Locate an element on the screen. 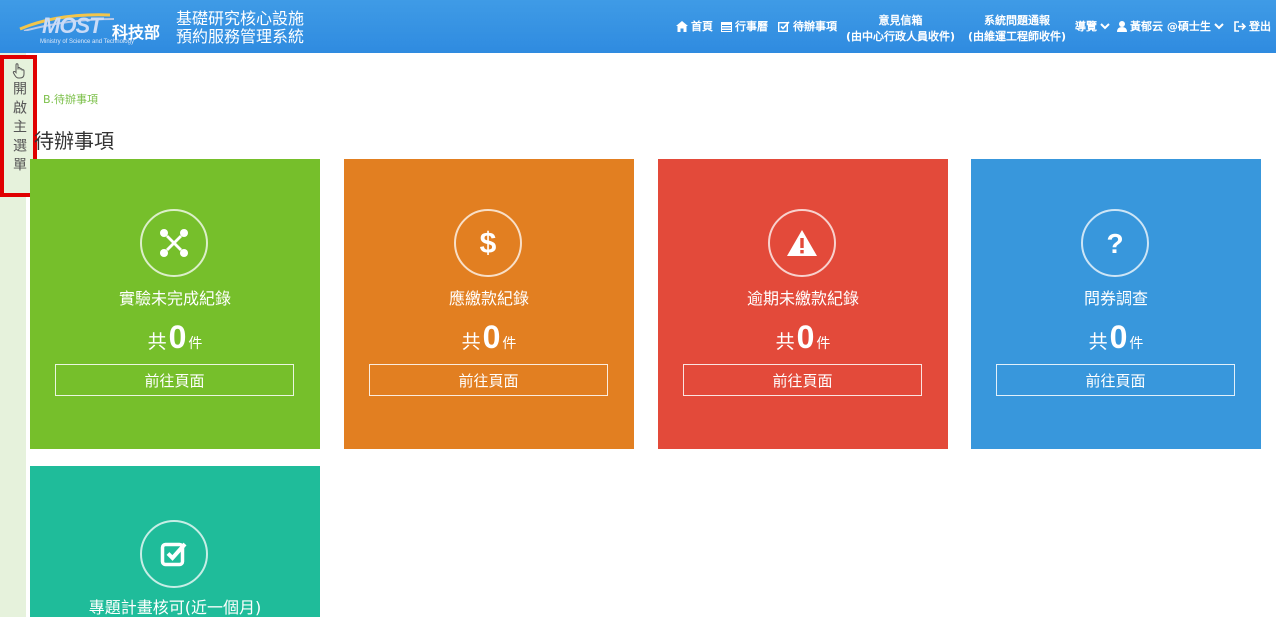 This screenshot has height=618, width=1276. nav-report-title: 系統問題通報 is located at coordinates (1017, 20).